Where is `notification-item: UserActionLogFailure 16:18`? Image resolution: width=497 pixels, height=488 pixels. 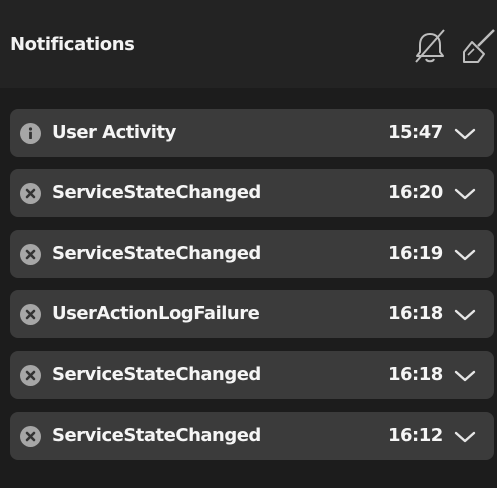 notification-item: UserActionLogFailure 16:18 is located at coordinates (252, 314).